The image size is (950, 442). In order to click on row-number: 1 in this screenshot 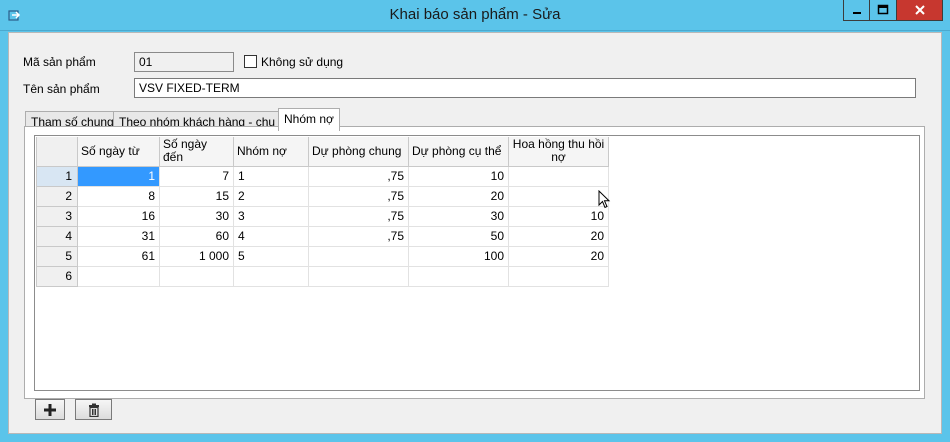, I will do `click(57, 176)`.